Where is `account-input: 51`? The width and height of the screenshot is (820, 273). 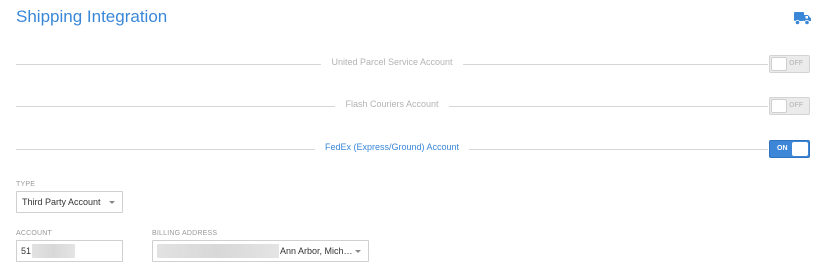 account-input: 51 is located at coordinates (69, 251).